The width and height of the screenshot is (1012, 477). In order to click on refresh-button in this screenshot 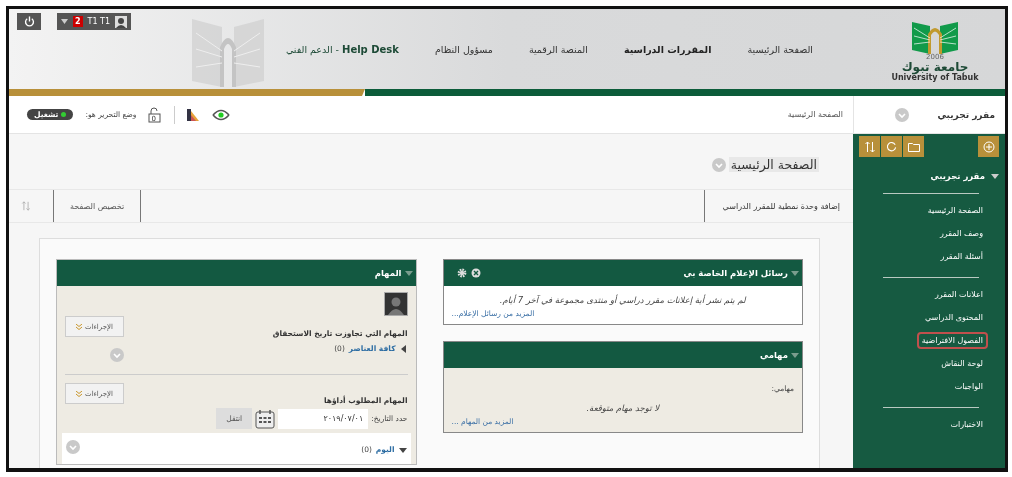, I will do `click(891, 146)`.